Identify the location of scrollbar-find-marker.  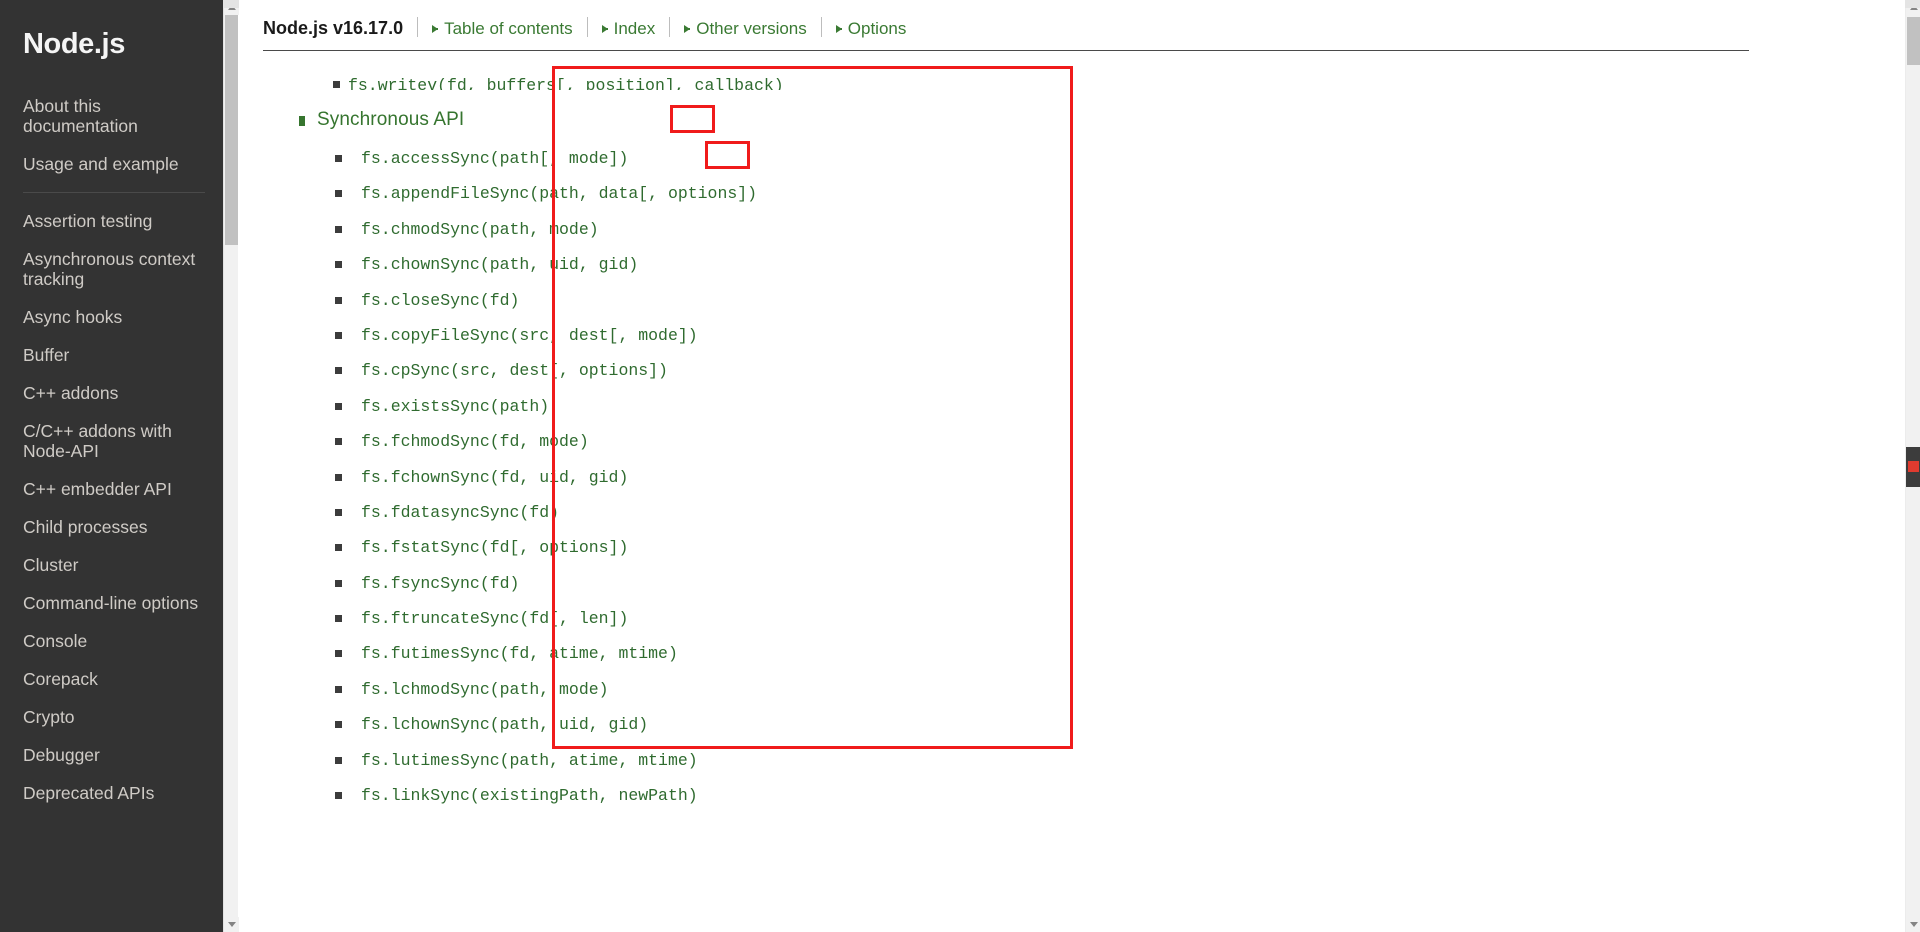
(1913, 467).